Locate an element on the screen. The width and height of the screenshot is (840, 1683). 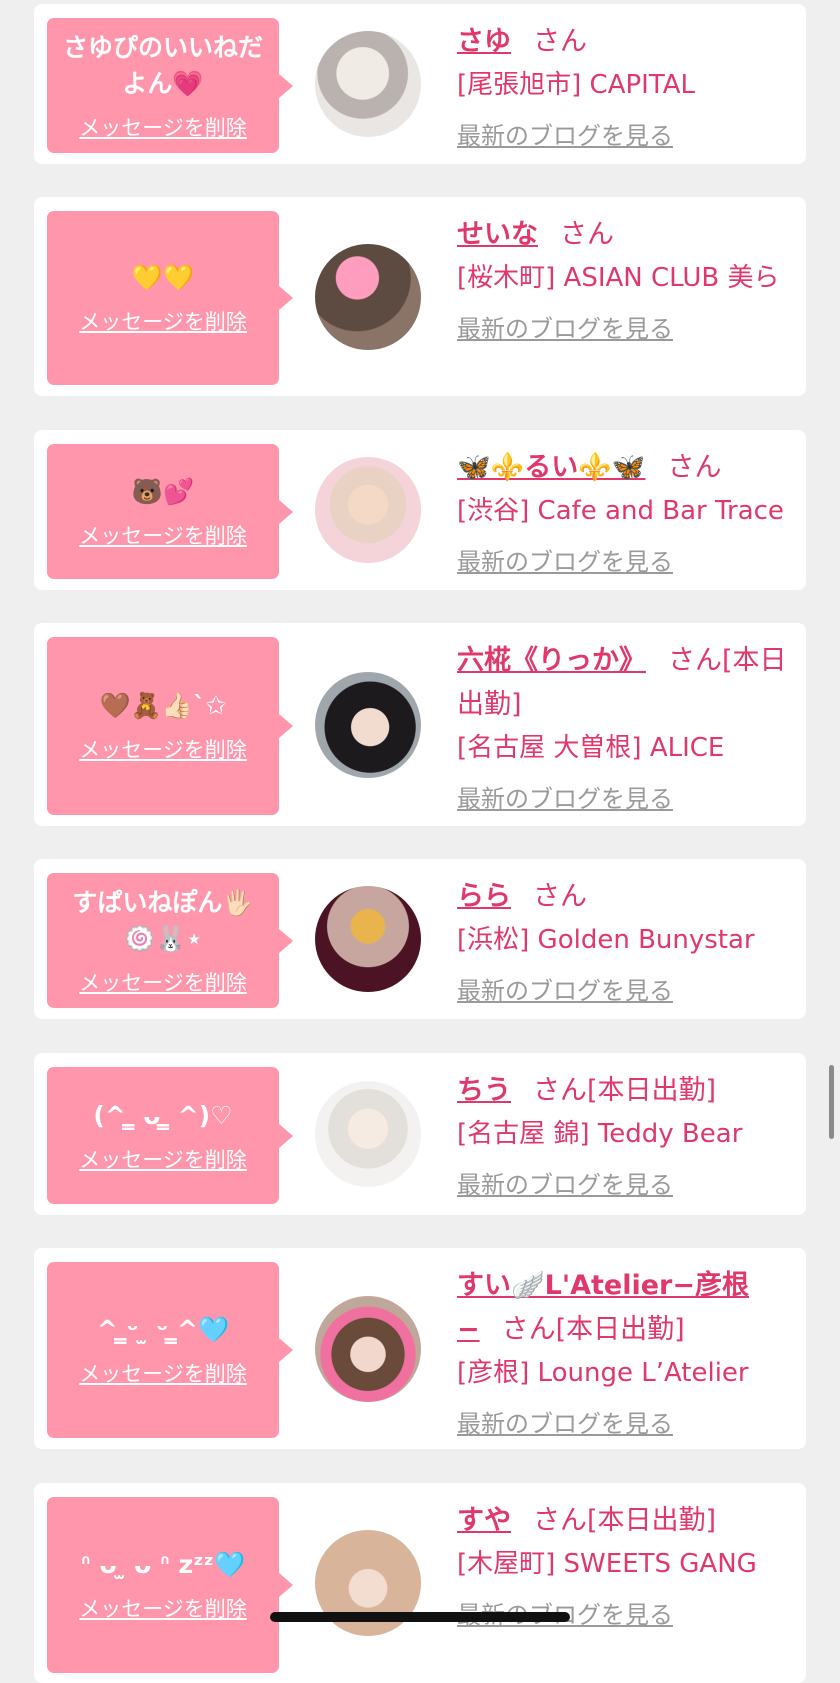
name-line: すや さん[本日出勤] is located at coordinates (622, 1521).